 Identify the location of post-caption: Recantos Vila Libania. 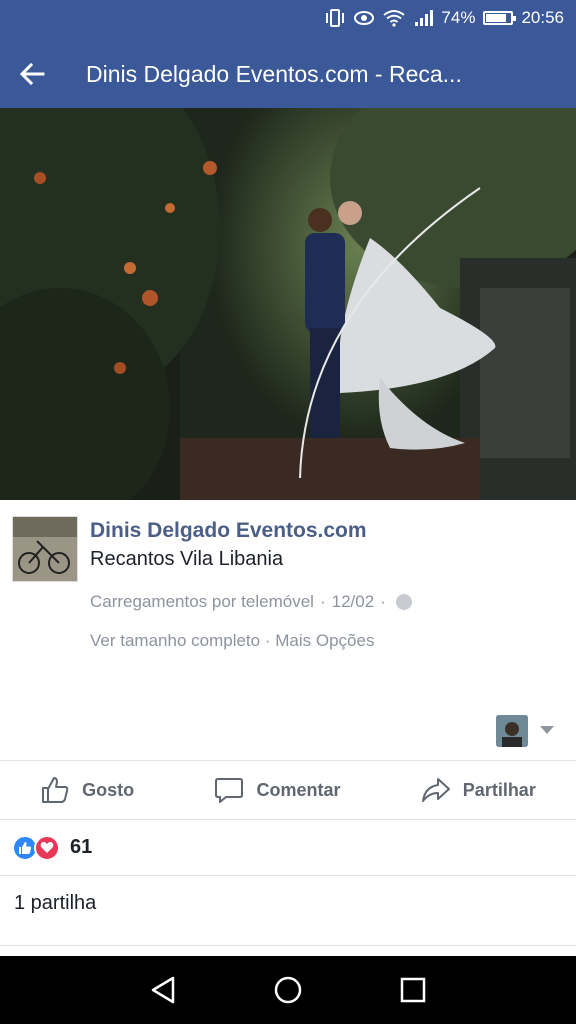
(187, 559).